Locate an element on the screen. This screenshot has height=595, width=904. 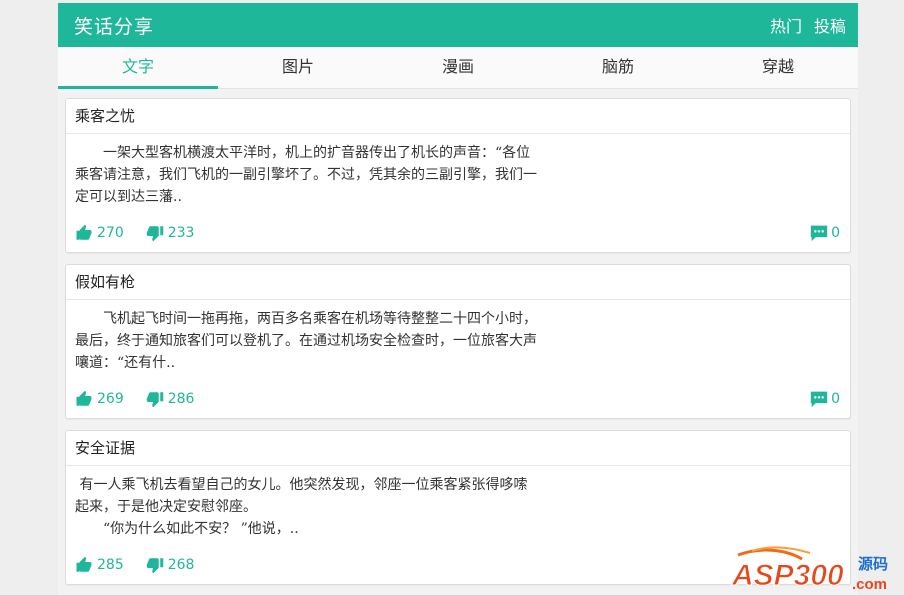
dislike-button: 233 is located at coordinates (170, 233).